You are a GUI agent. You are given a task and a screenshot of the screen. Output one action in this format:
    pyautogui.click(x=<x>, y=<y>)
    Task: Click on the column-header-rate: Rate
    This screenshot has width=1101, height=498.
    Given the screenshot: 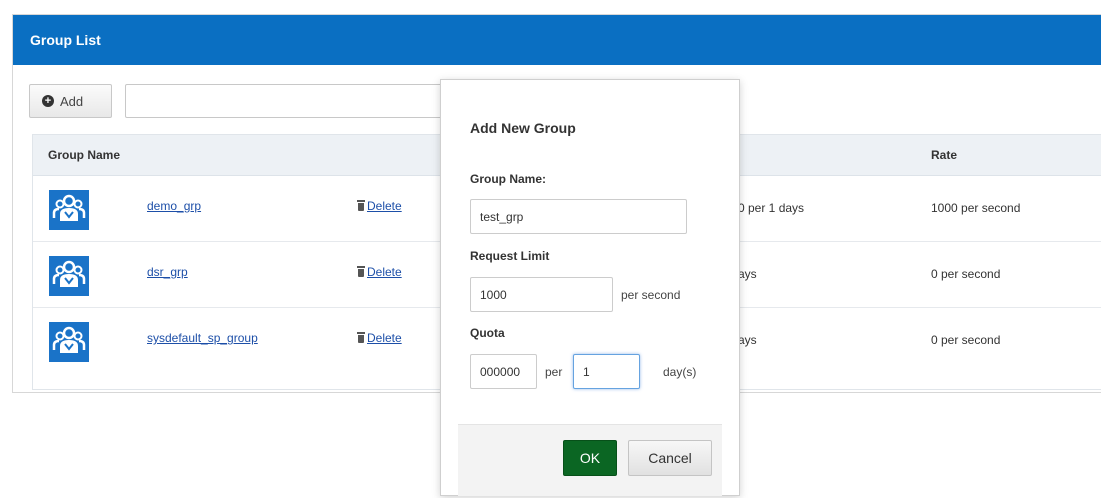 What is the action you would take?
    pyautogui.click(x=944, y=155)
    